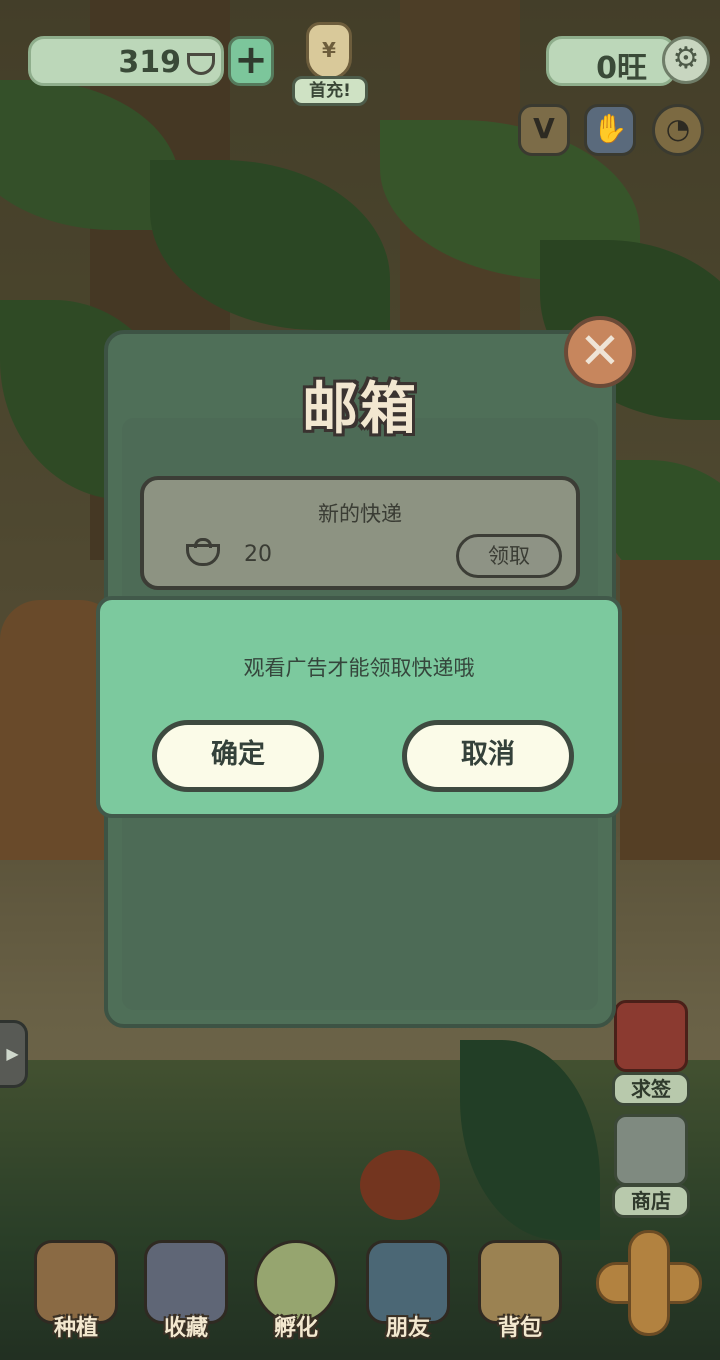  What do you see at coordinates (359, 668) in the screenshot?
I see `dialog-message: 观看广告才能领取快递哦` at bounding box center [359, 668].